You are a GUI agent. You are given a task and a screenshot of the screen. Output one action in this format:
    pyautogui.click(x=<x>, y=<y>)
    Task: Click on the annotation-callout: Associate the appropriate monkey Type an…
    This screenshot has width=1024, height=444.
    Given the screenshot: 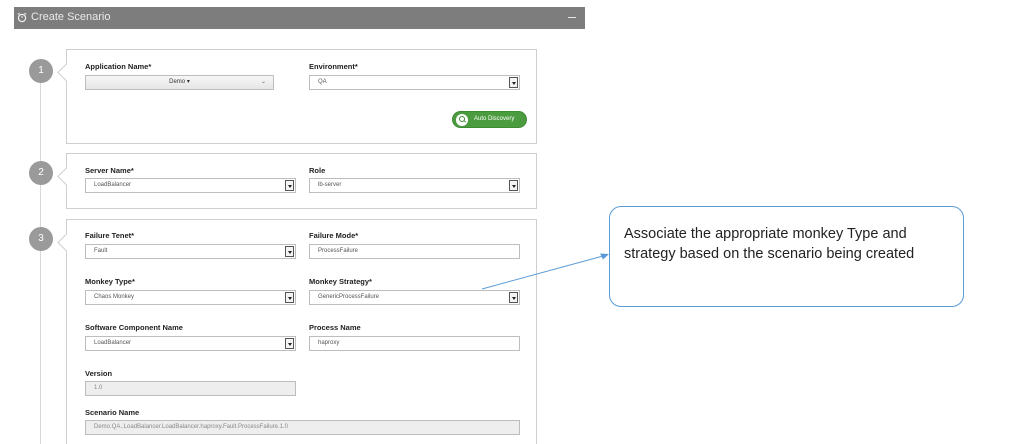 What is the action you would take?
    pyautogui.click(x=786, y=256)
    